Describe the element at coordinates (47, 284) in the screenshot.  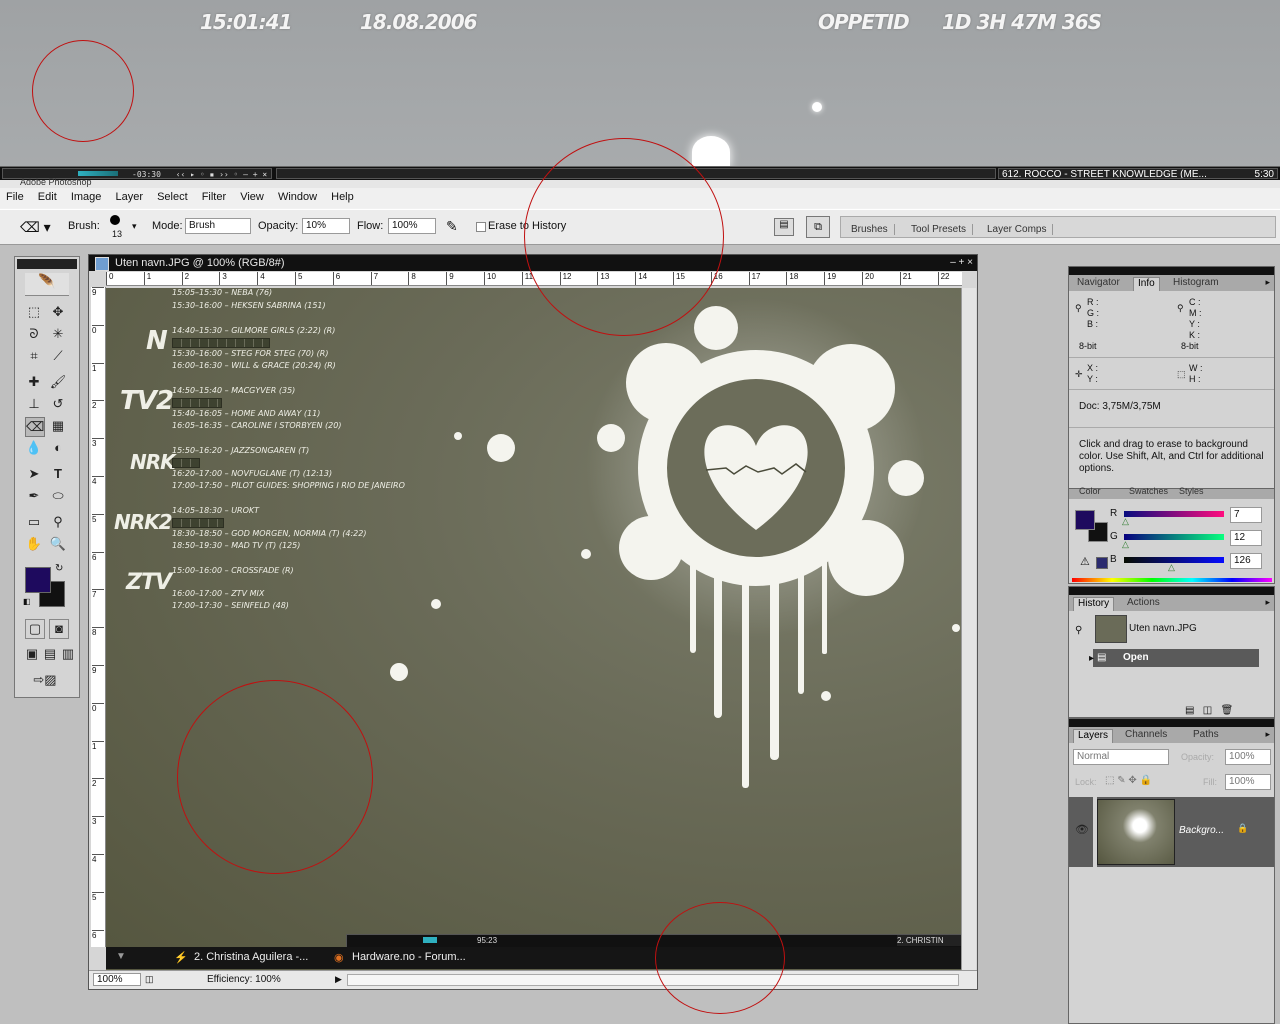
I see `feather-logo-icon: 🪶` at that location.